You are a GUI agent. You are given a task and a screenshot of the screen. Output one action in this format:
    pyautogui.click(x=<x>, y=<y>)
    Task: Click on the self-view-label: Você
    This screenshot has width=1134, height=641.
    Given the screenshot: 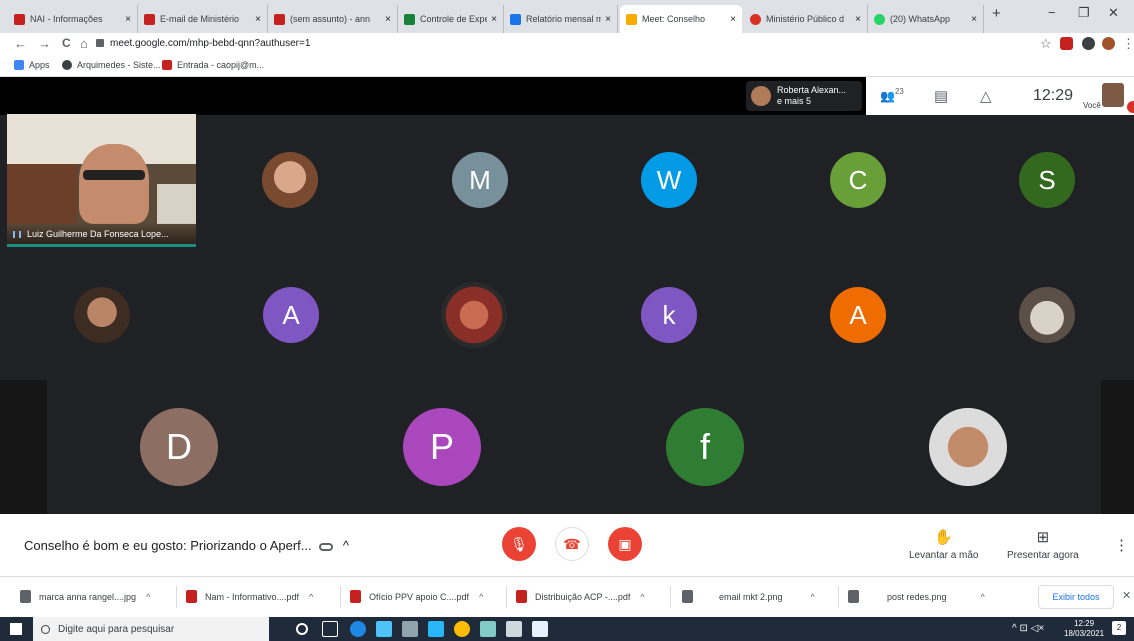 What is the action you would take?
    pyautogui.click(x=1092, y=105)
    